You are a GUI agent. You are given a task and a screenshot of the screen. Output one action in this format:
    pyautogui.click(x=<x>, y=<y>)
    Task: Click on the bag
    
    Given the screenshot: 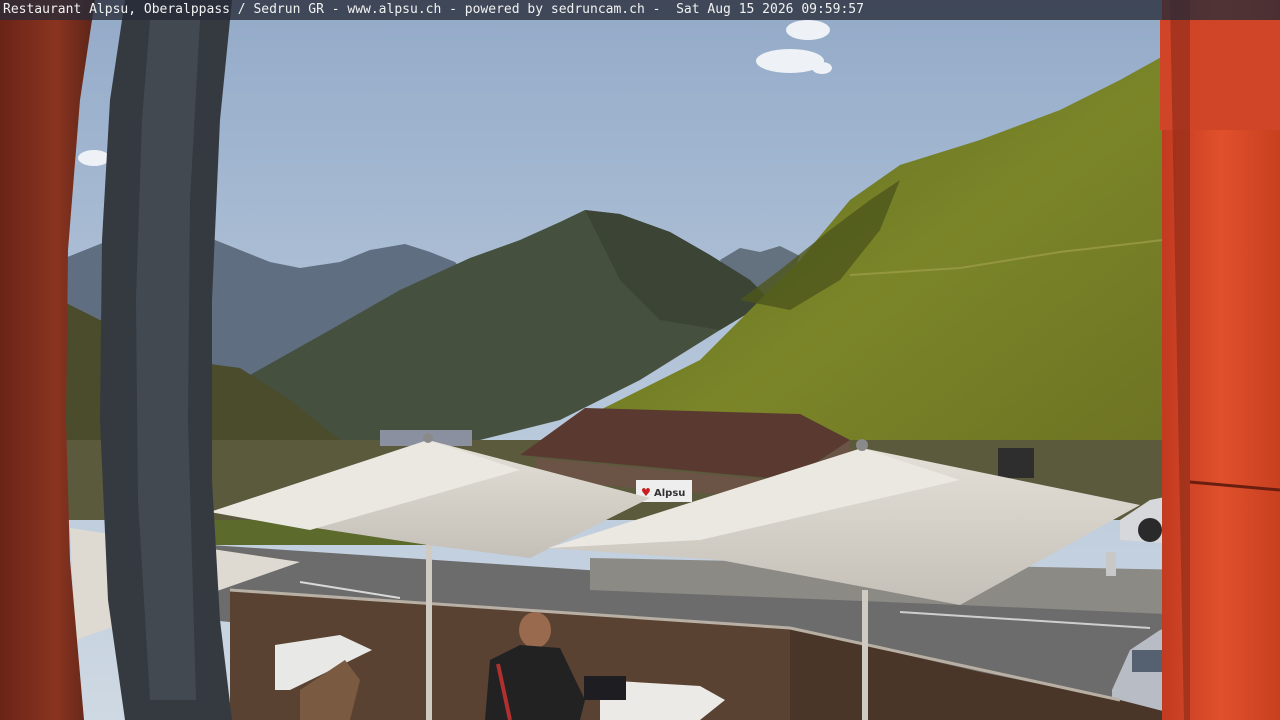 What is the action you would take?
    pyautogui.click(x=605, y=688)
    